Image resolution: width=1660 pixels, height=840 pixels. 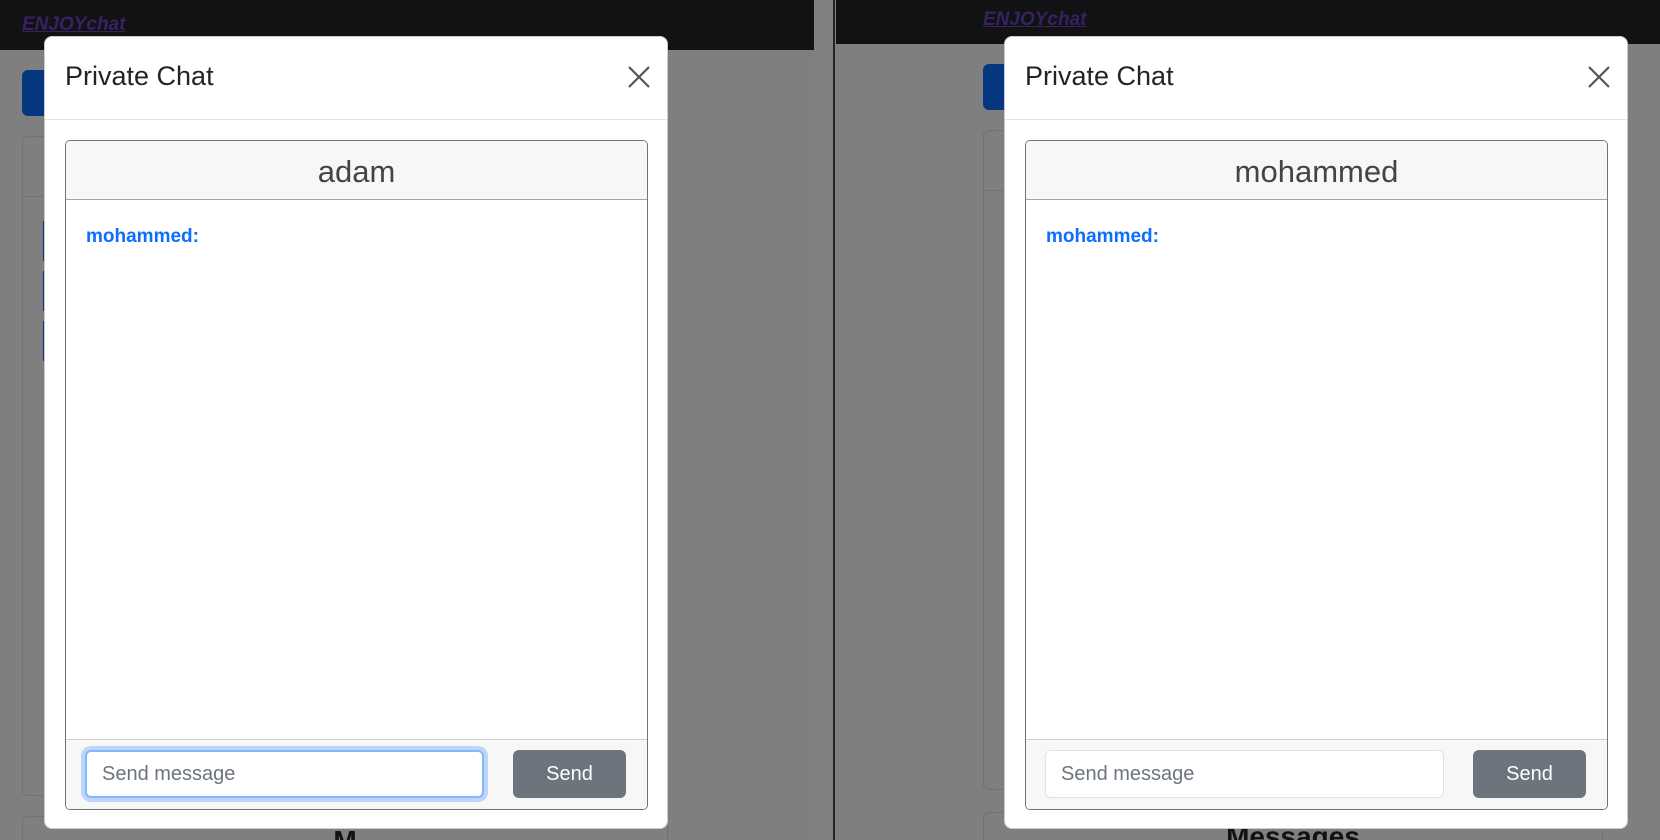 What do you see at coordinates (834, 420) in the screenshot?
I see `window-divider-line` at bounding box center [834, 420].